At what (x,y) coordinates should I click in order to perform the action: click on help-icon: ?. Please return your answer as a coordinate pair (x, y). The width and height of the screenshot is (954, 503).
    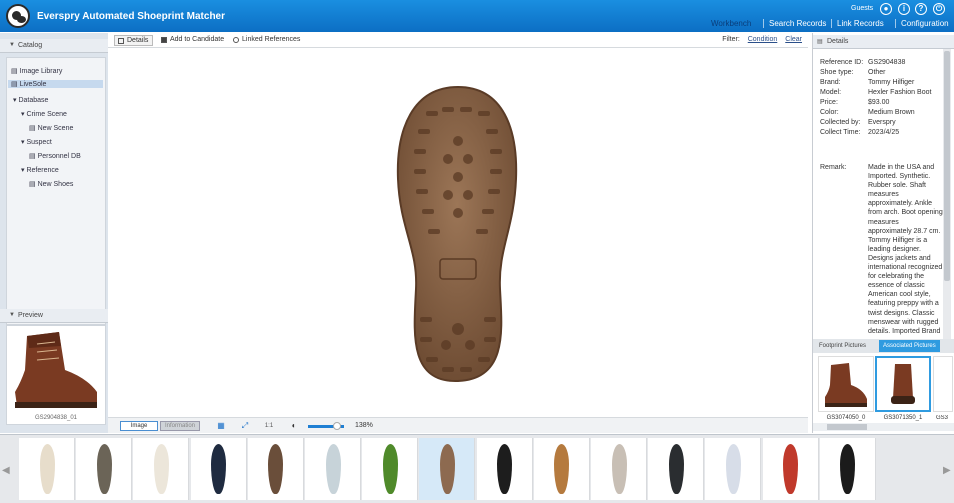
    Looking at the image, I should click on (921, 9).